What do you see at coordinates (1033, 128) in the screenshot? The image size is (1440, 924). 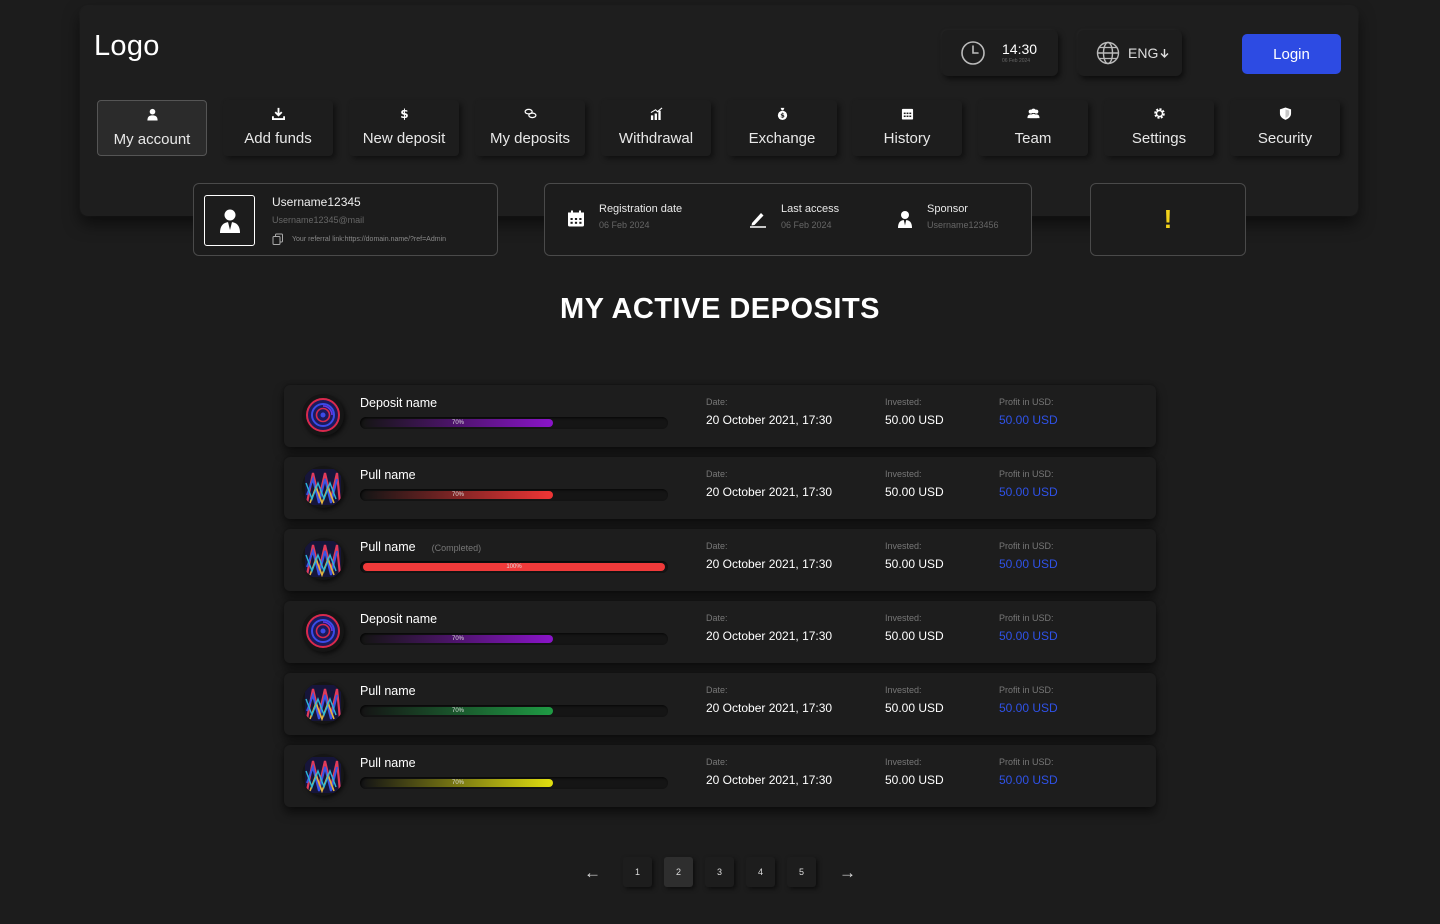 I see `nav-item-team: Team` at bounding box center [1033, 128].